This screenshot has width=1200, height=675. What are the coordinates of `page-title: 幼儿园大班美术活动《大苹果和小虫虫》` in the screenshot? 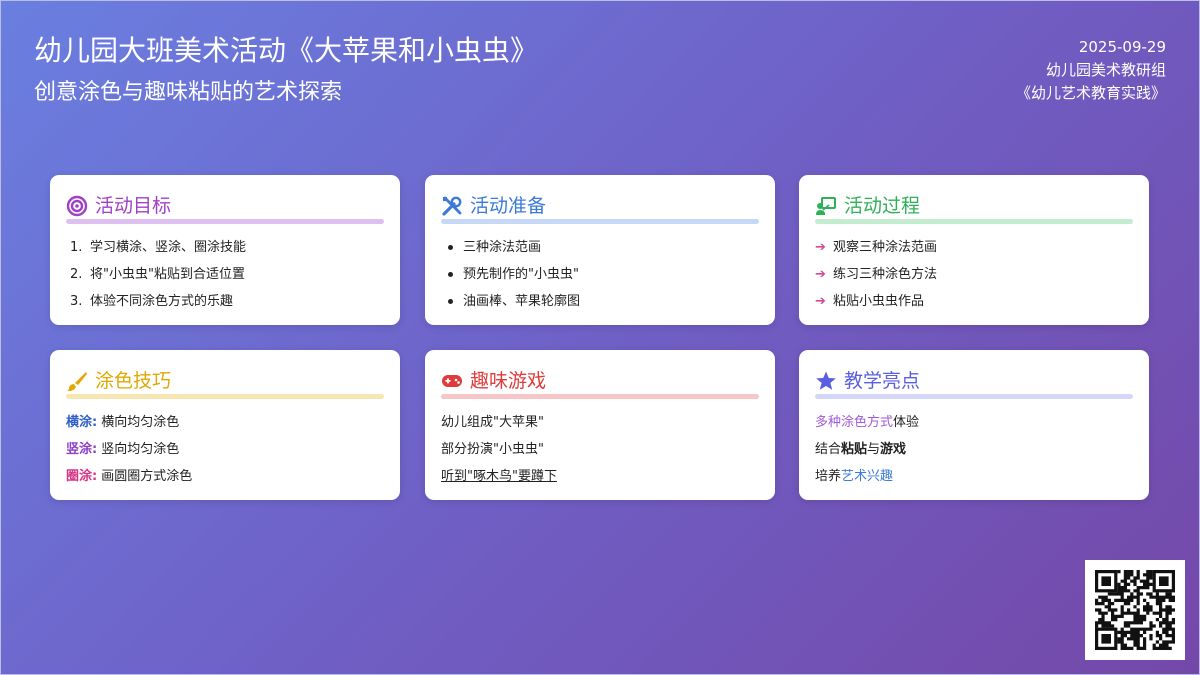 It's located at (286, 50).